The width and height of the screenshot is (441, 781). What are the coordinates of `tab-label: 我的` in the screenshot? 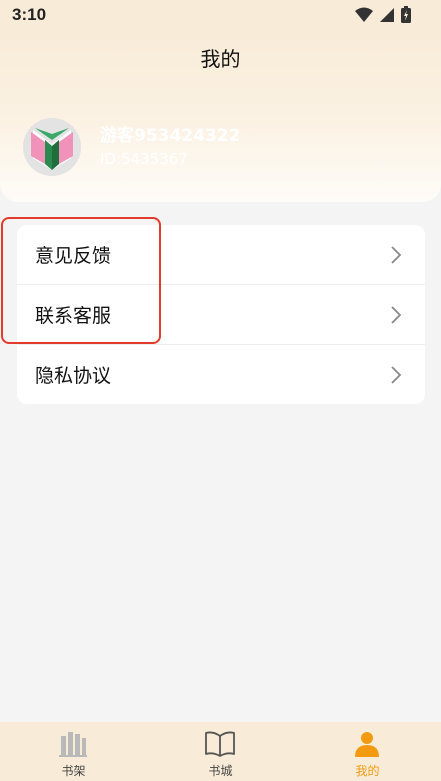 It's located at (367, 771).